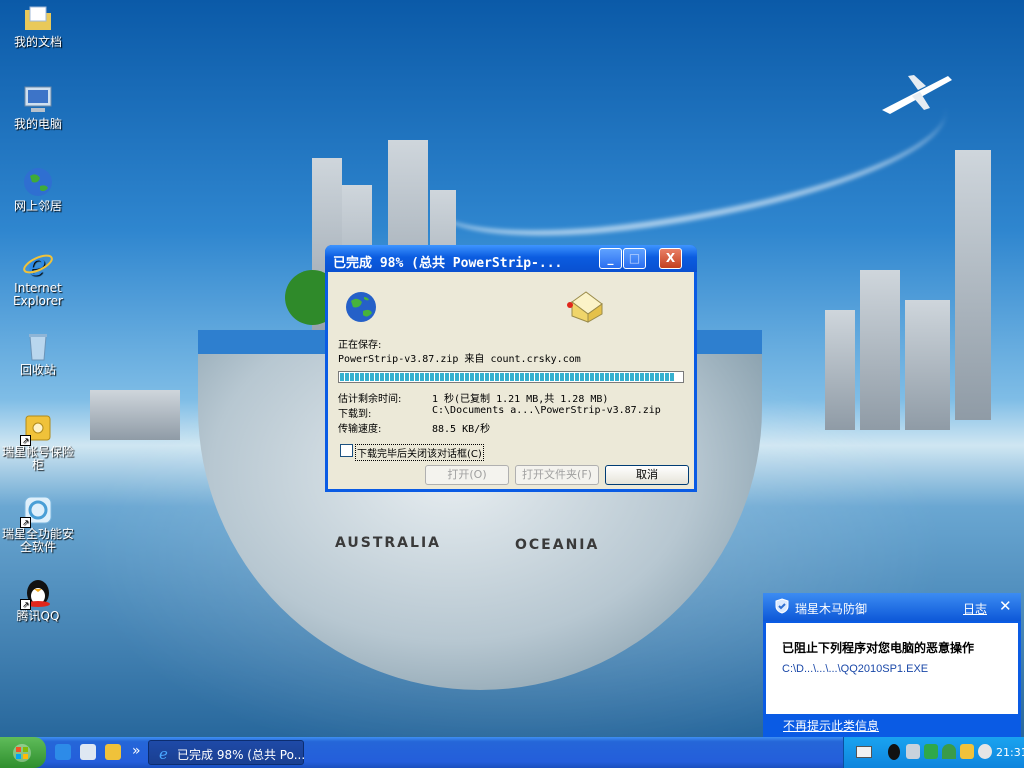  Describe the element at coordinates (113, 752) in the screenshot. I see `quicklaunch-package-icon` at that location.